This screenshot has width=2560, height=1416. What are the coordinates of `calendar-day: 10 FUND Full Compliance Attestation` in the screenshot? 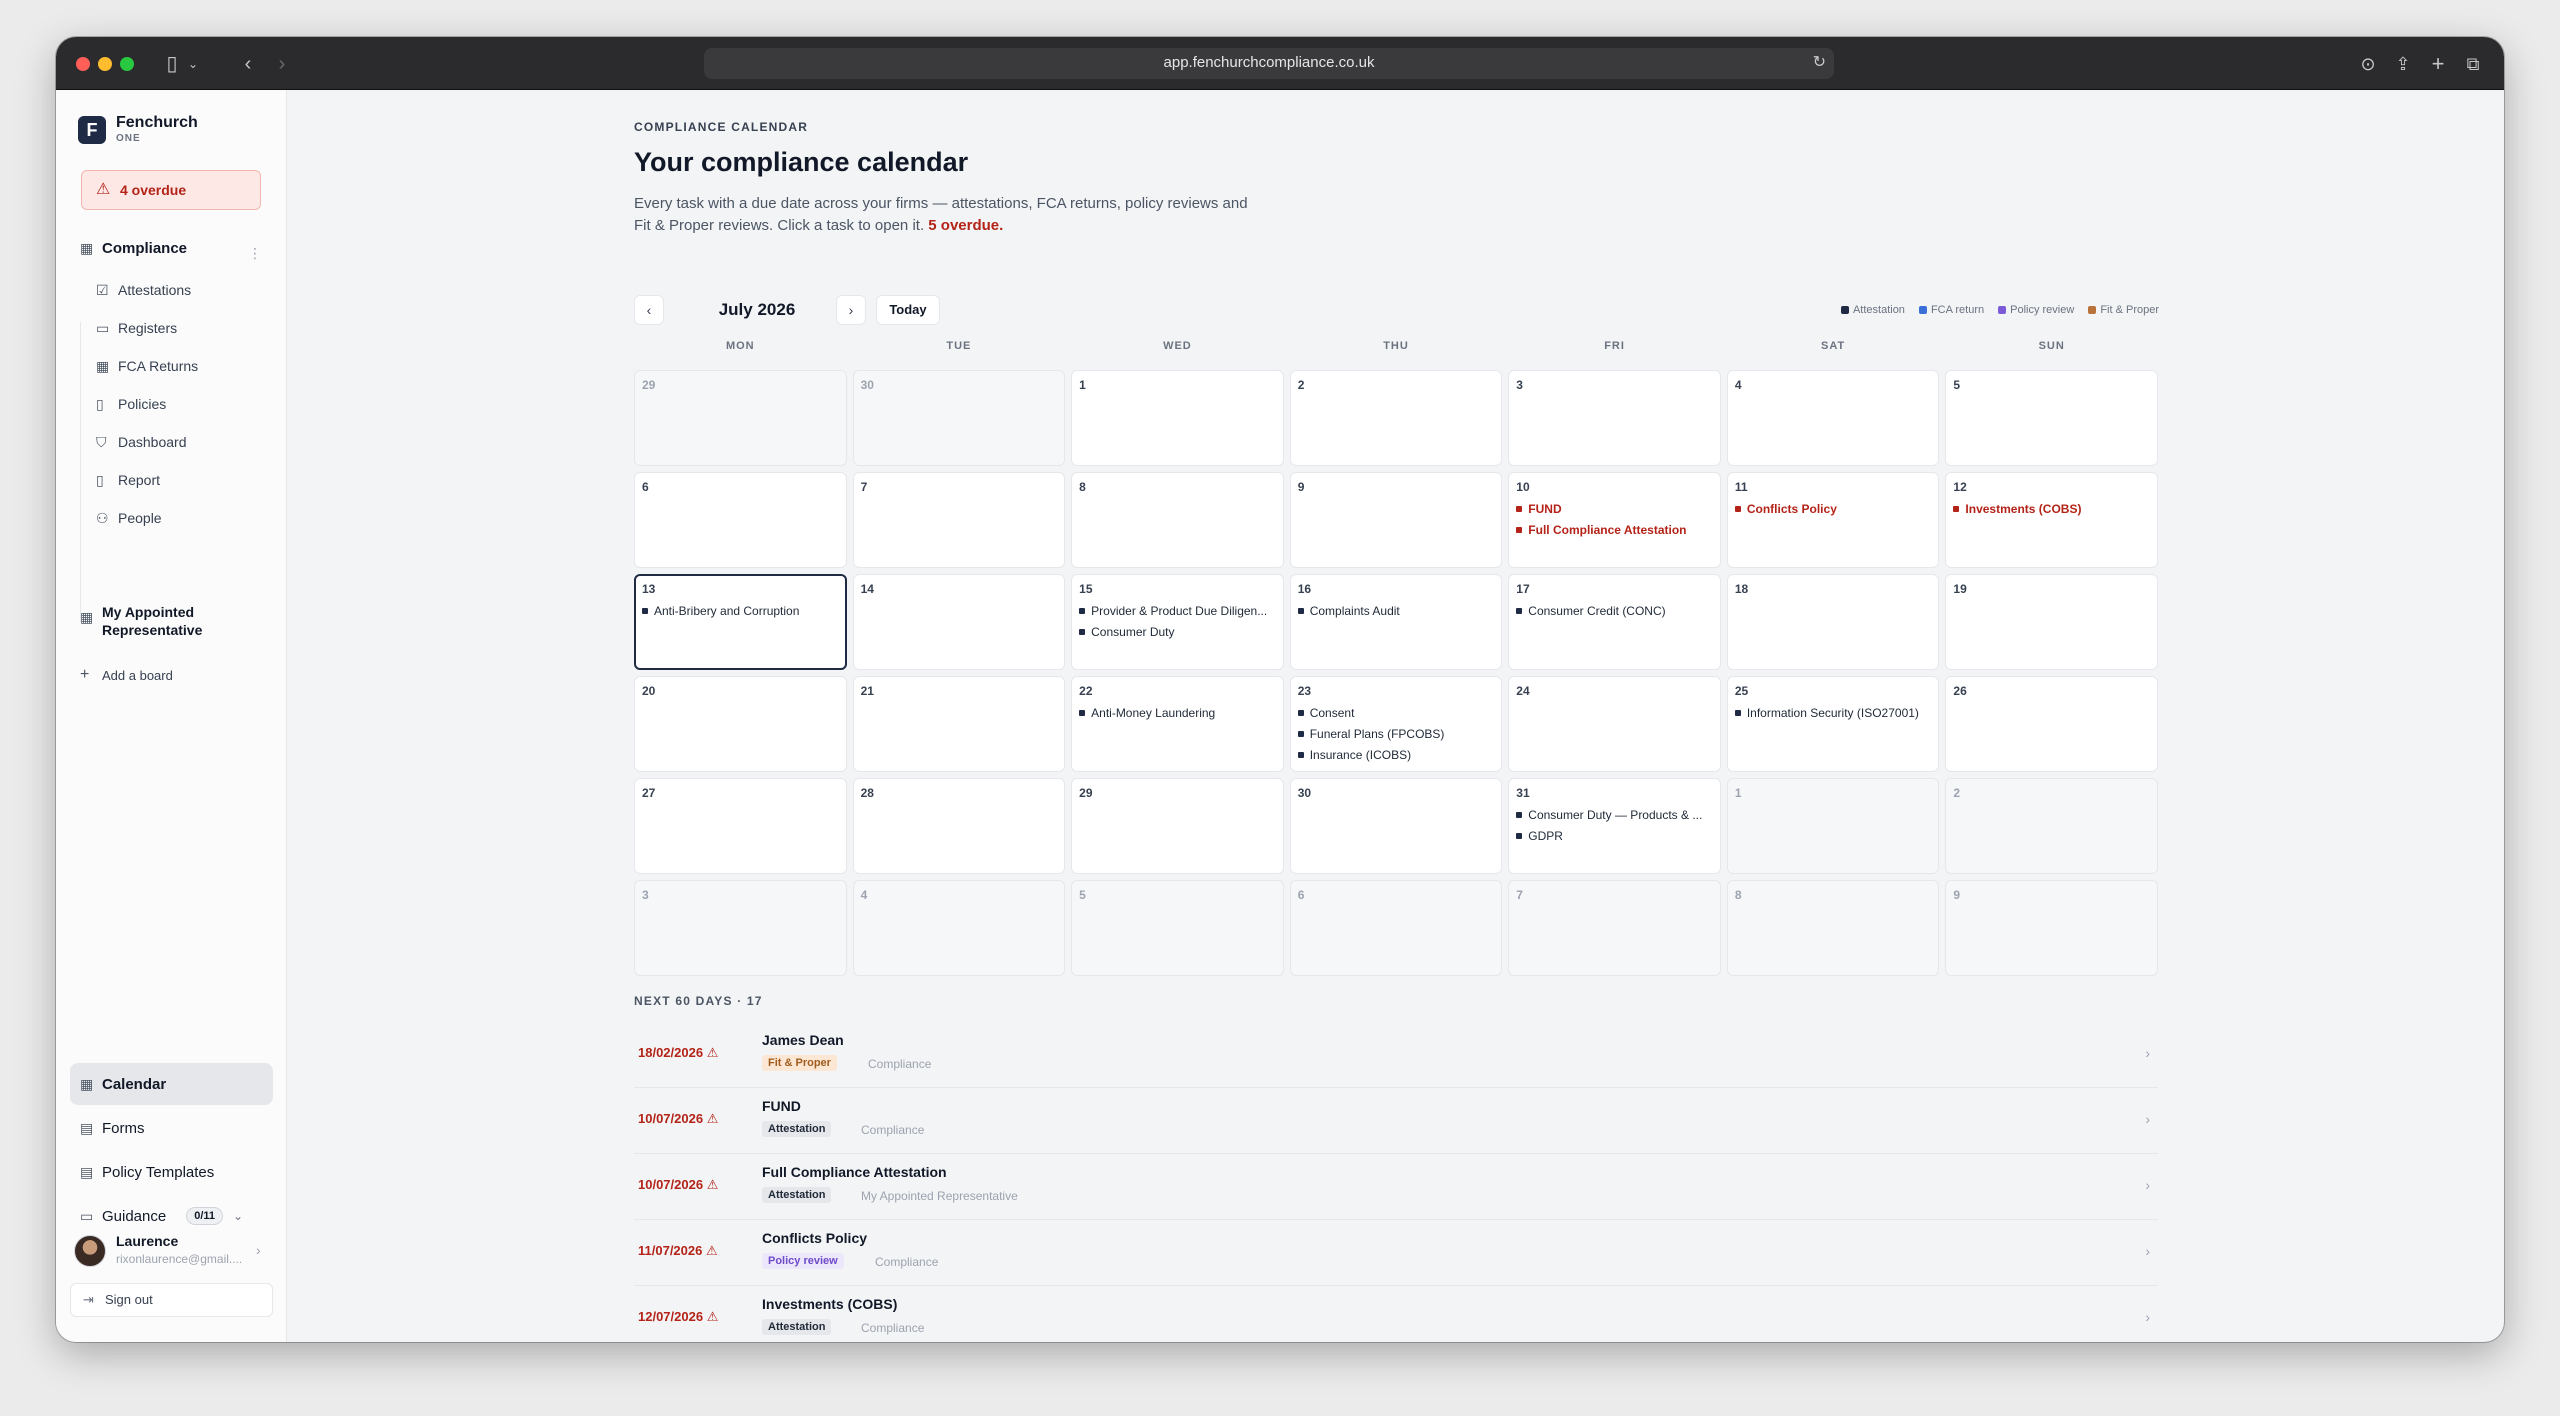 It's located at (1614, 520).